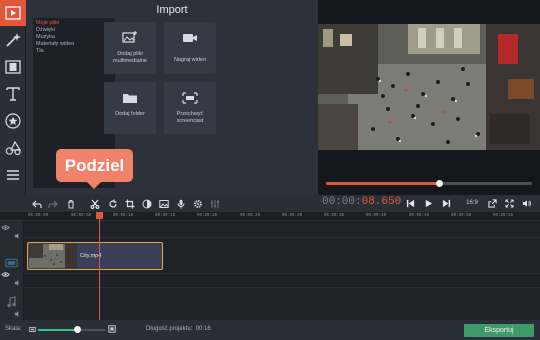 The image size is (540, 340). What do you see at coordinates (503, 216) in the screenshot?
I see `ruler-tick: 00:00:55` at bounding box center [503, 216].